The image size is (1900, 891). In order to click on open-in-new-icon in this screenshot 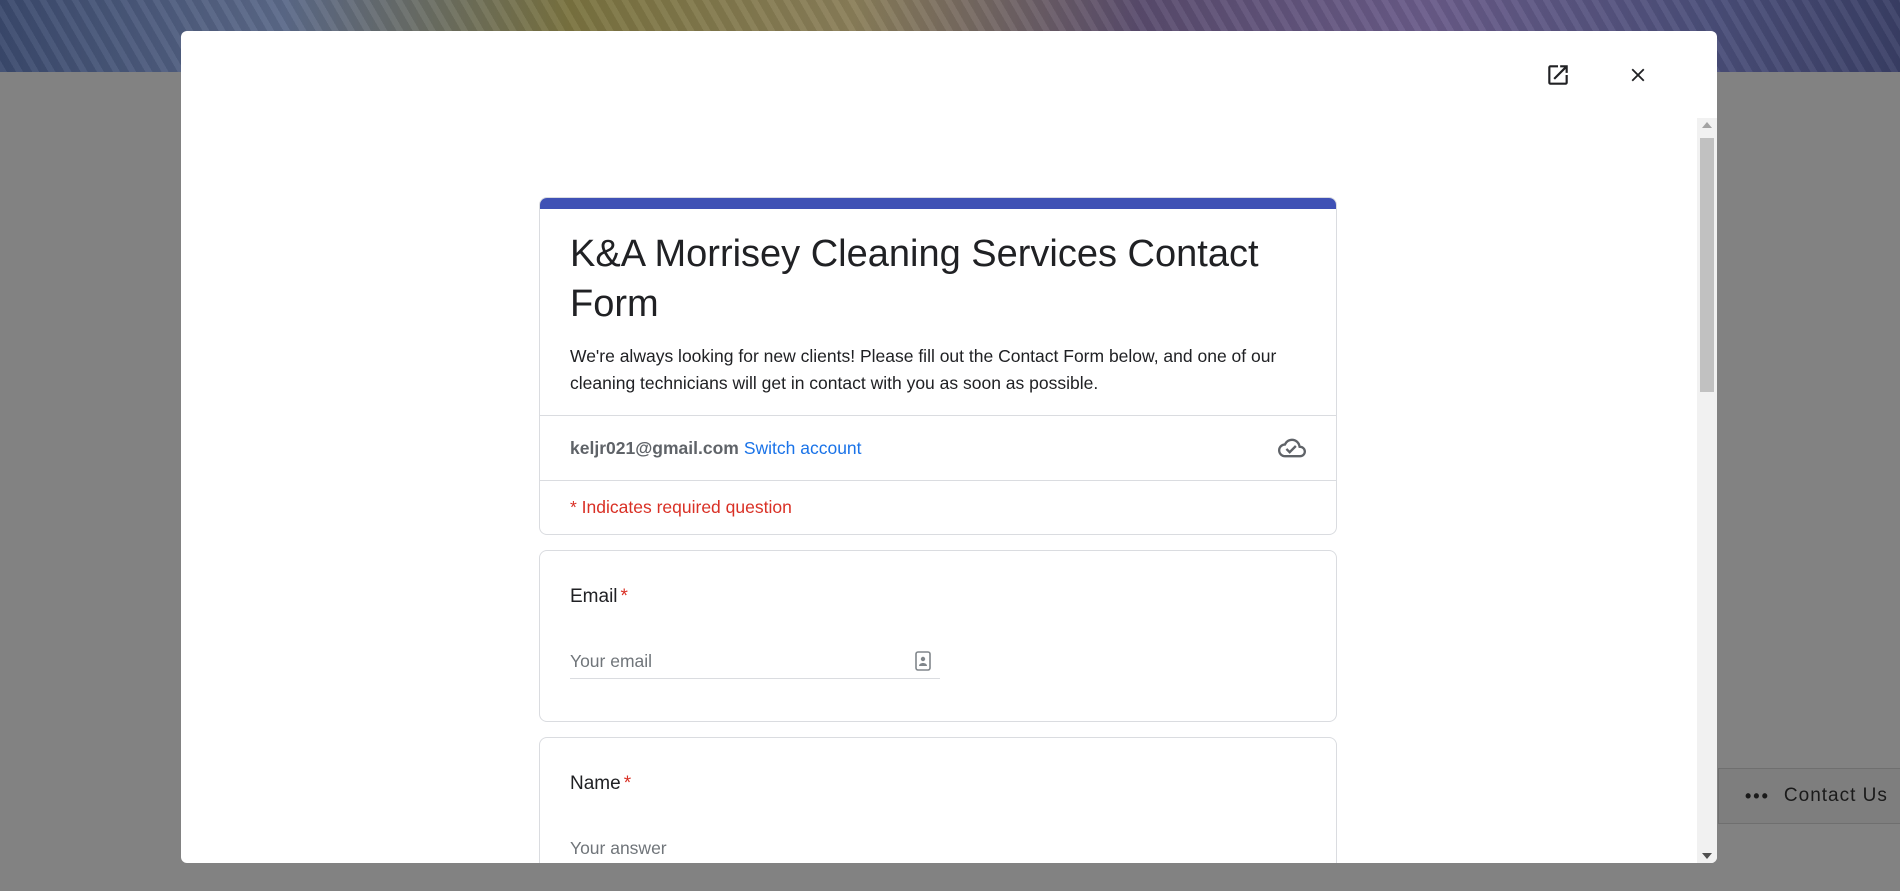, I will do `click(1558, 75)`.